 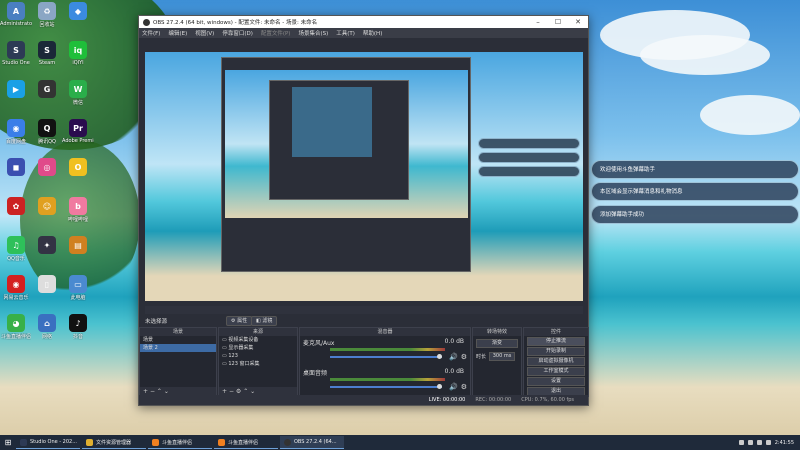 What do you see at coordinates (497, 343) in the screenshot?
I see `transition-select: 渐变` at bounding box center [497, 343].